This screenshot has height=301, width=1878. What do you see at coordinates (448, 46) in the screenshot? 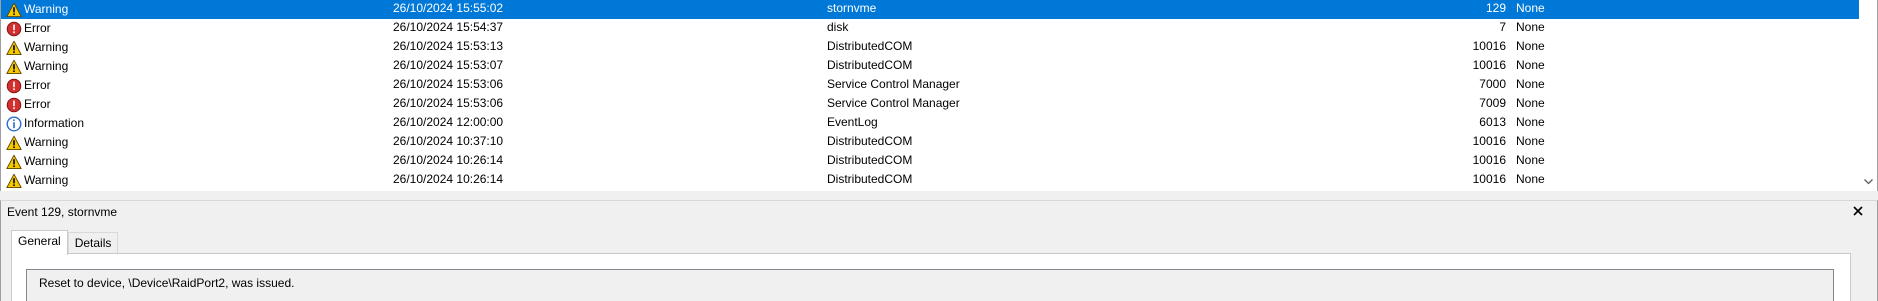
I see `date-cell: 26/10/2024 15:53:13` at bounding box center [448, 46].